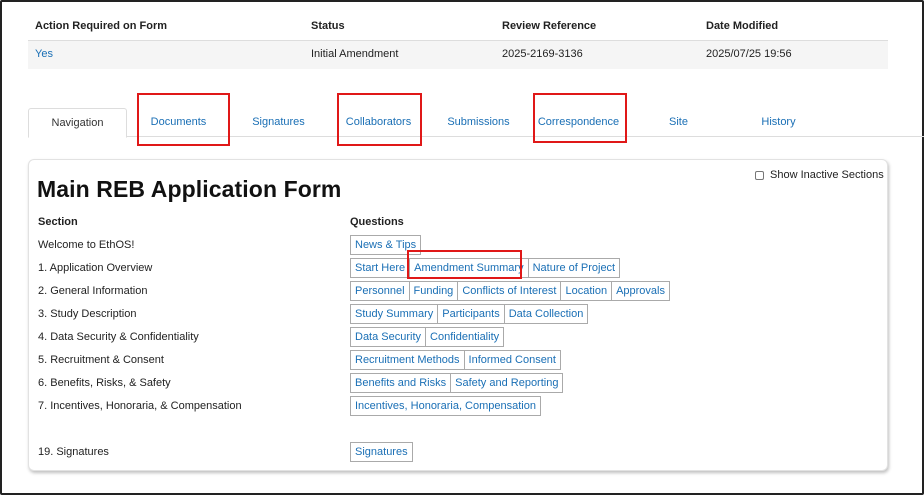 The height and width of the screenshot is (495, 924). I want to click on tab-submissions: Submissions, so click(478, 122).